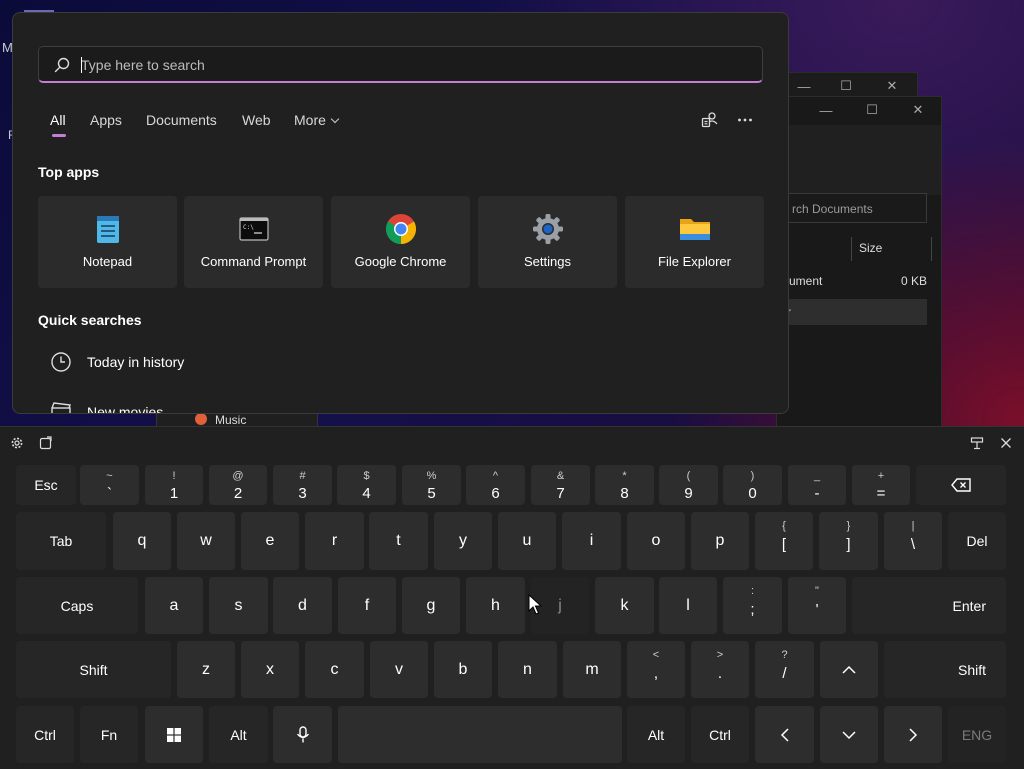  I want to click on key-c: c, so click(334, 669).